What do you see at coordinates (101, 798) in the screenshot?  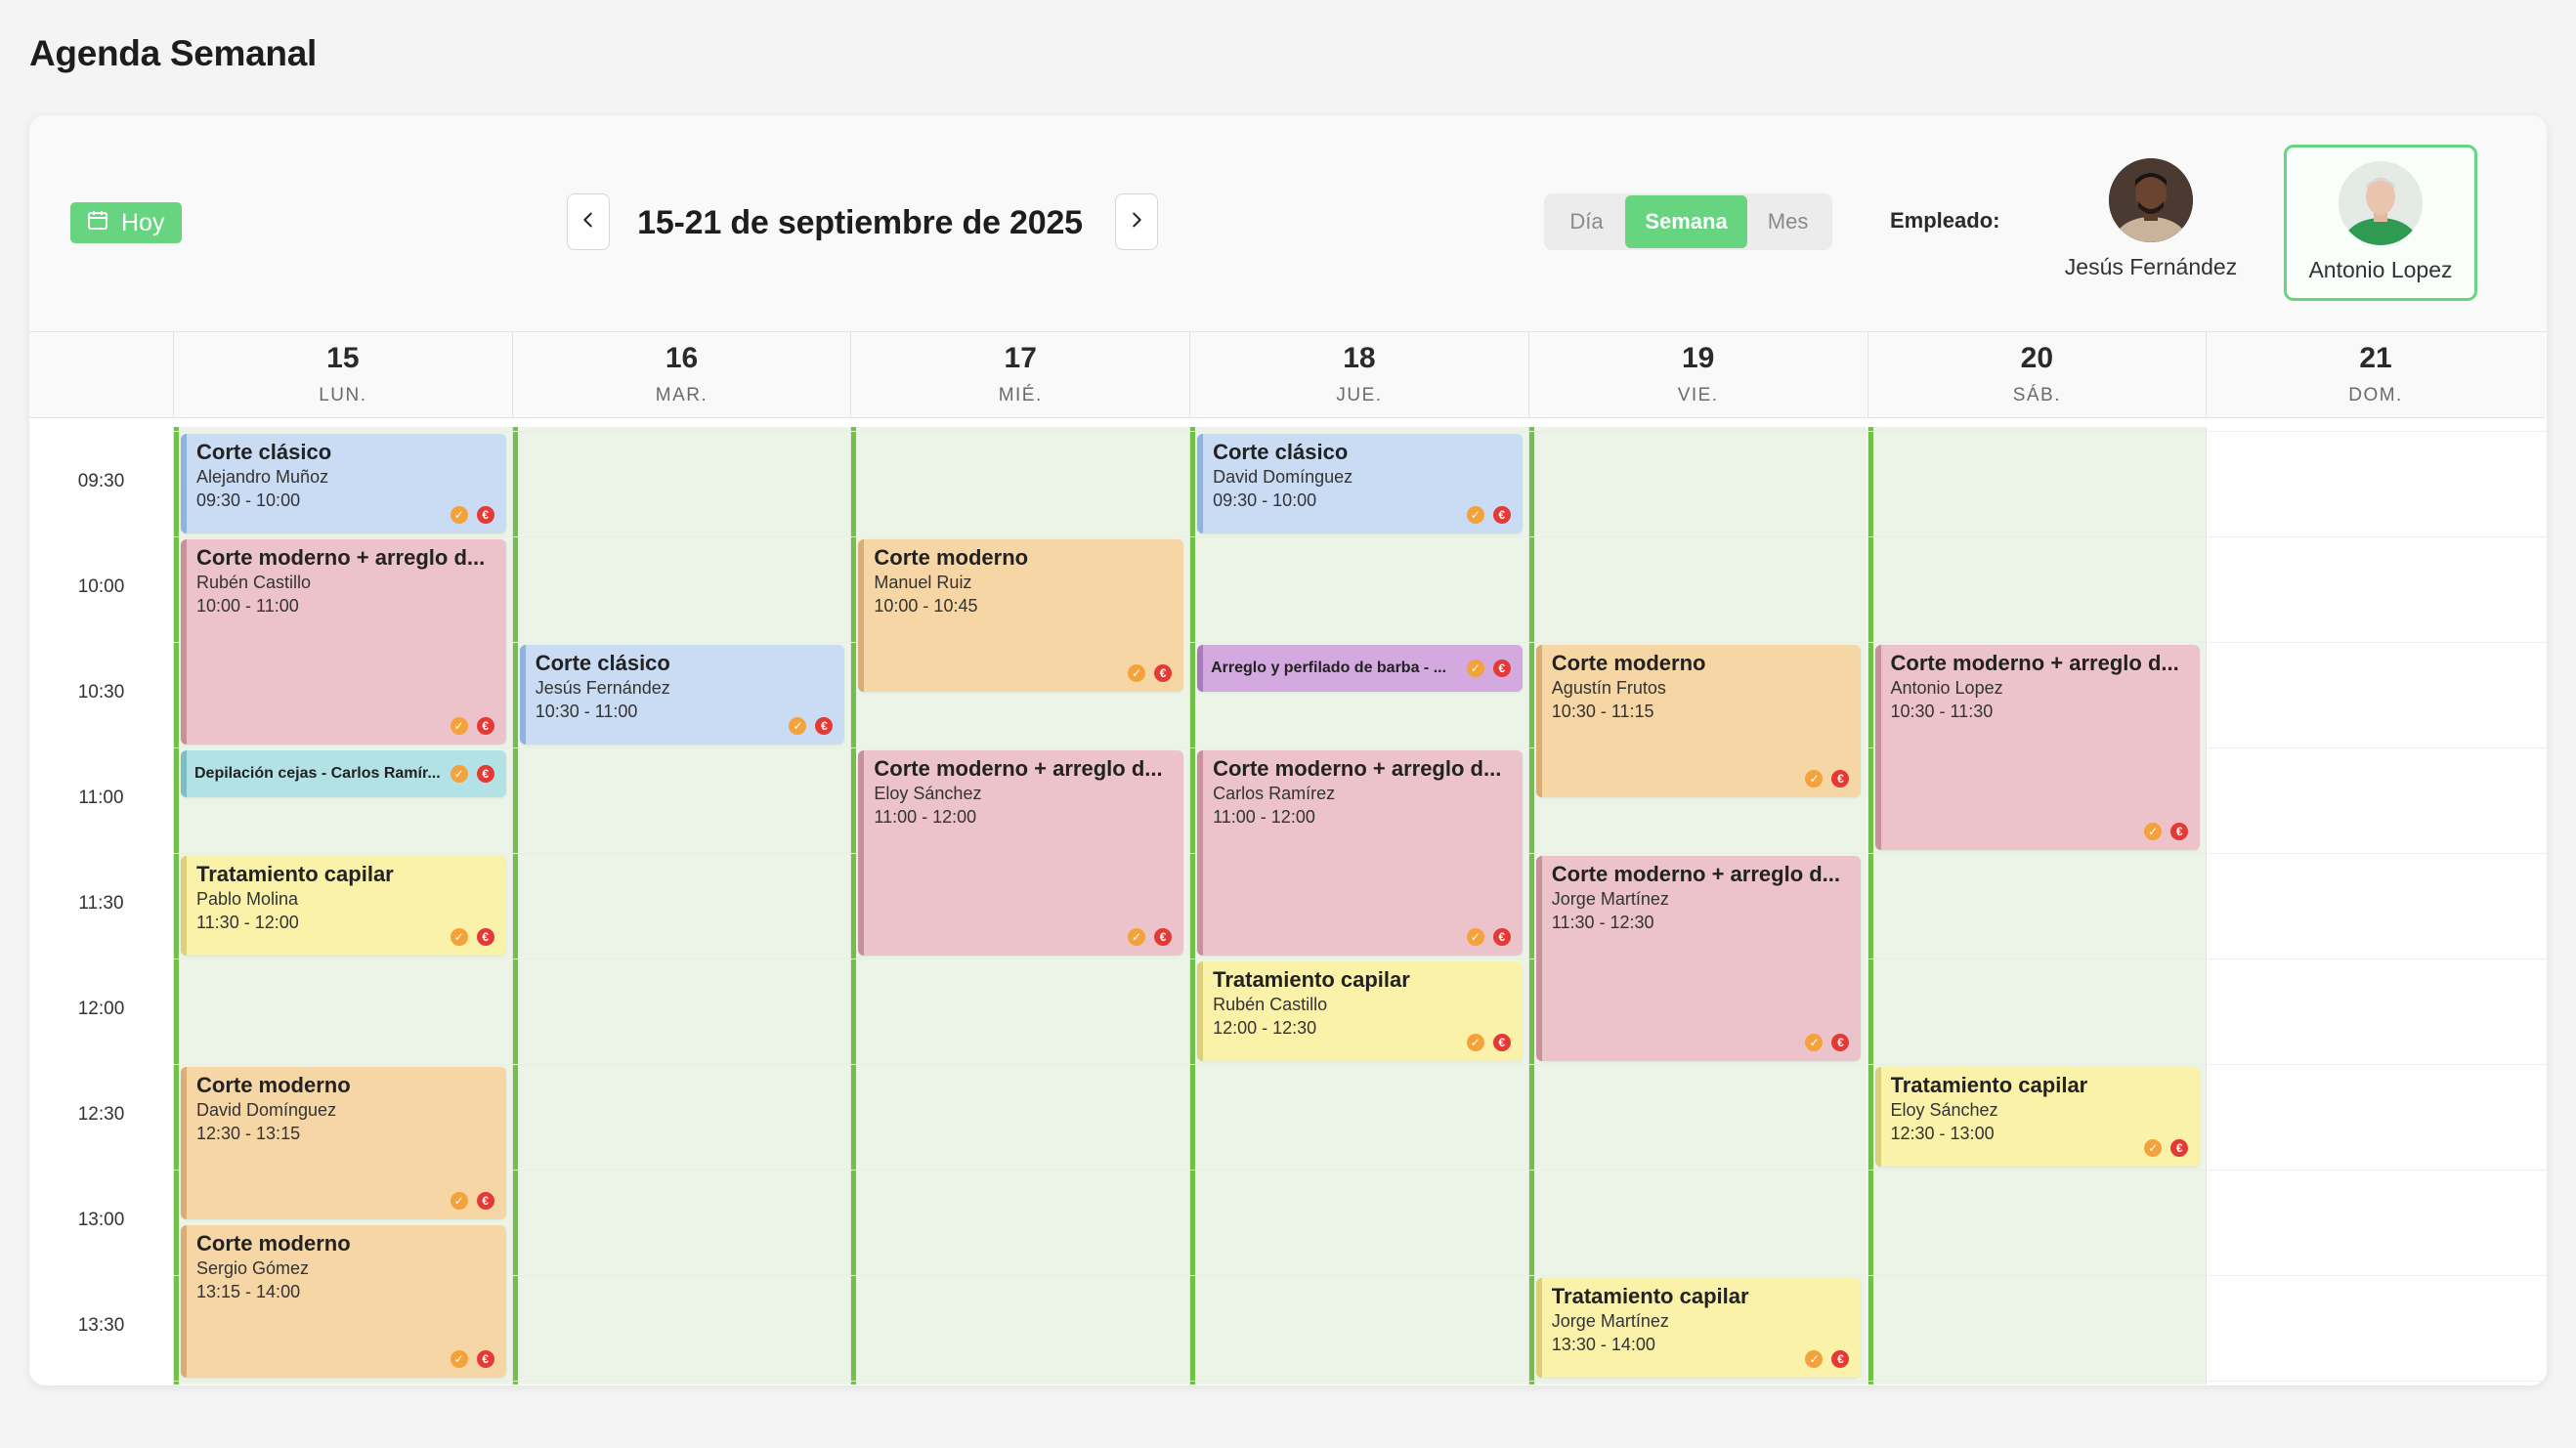 I see `time-label: 11:00` at bounding box center [101, 798].